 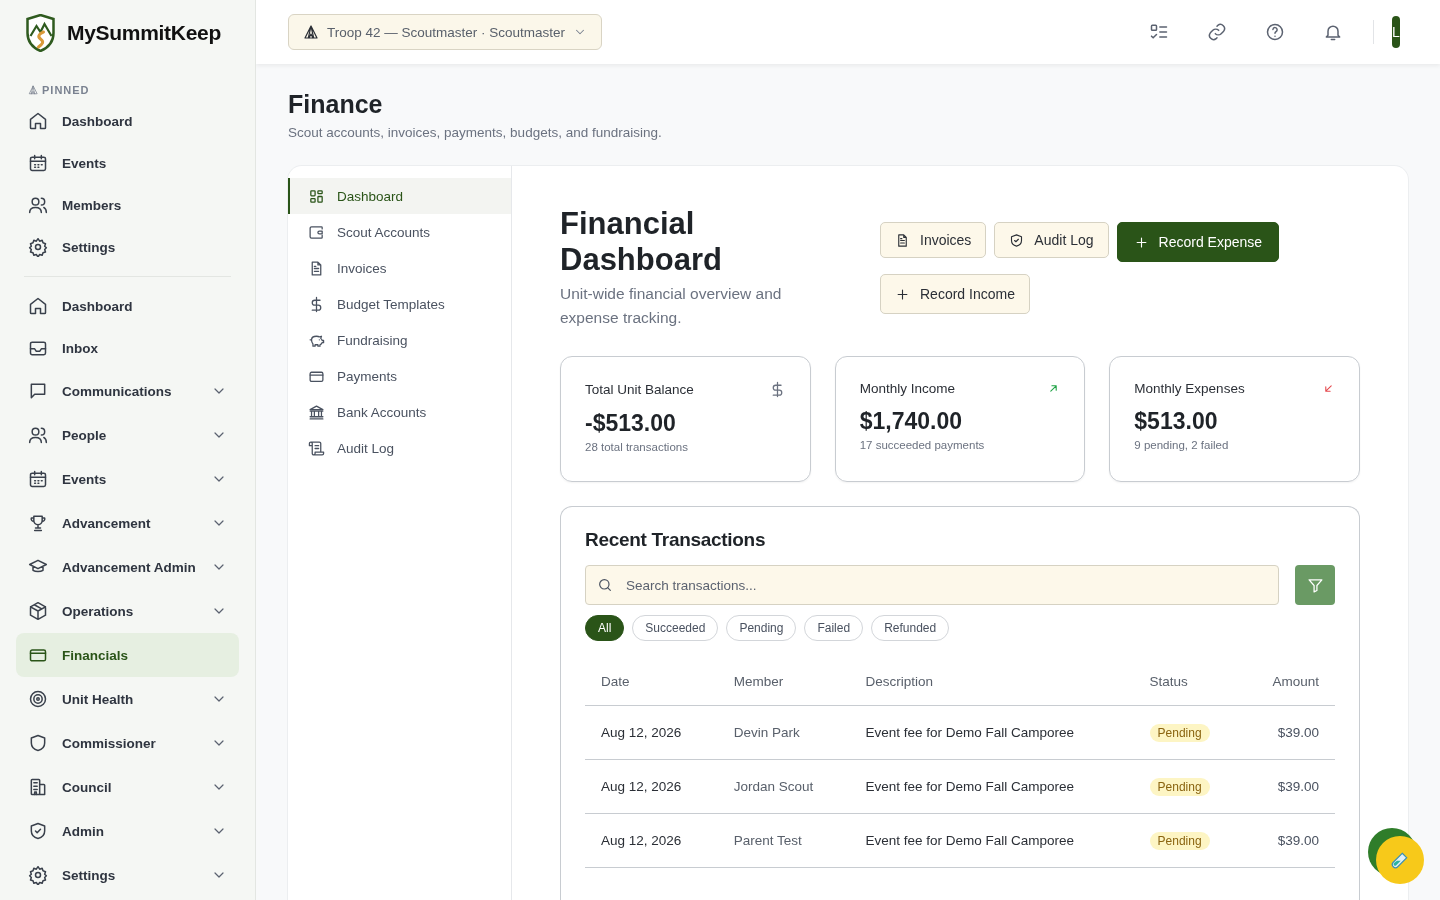 What do you see at coordinates (605, 585) in the screenshot?
I see `search-icon` at bounding box center [605, 585].